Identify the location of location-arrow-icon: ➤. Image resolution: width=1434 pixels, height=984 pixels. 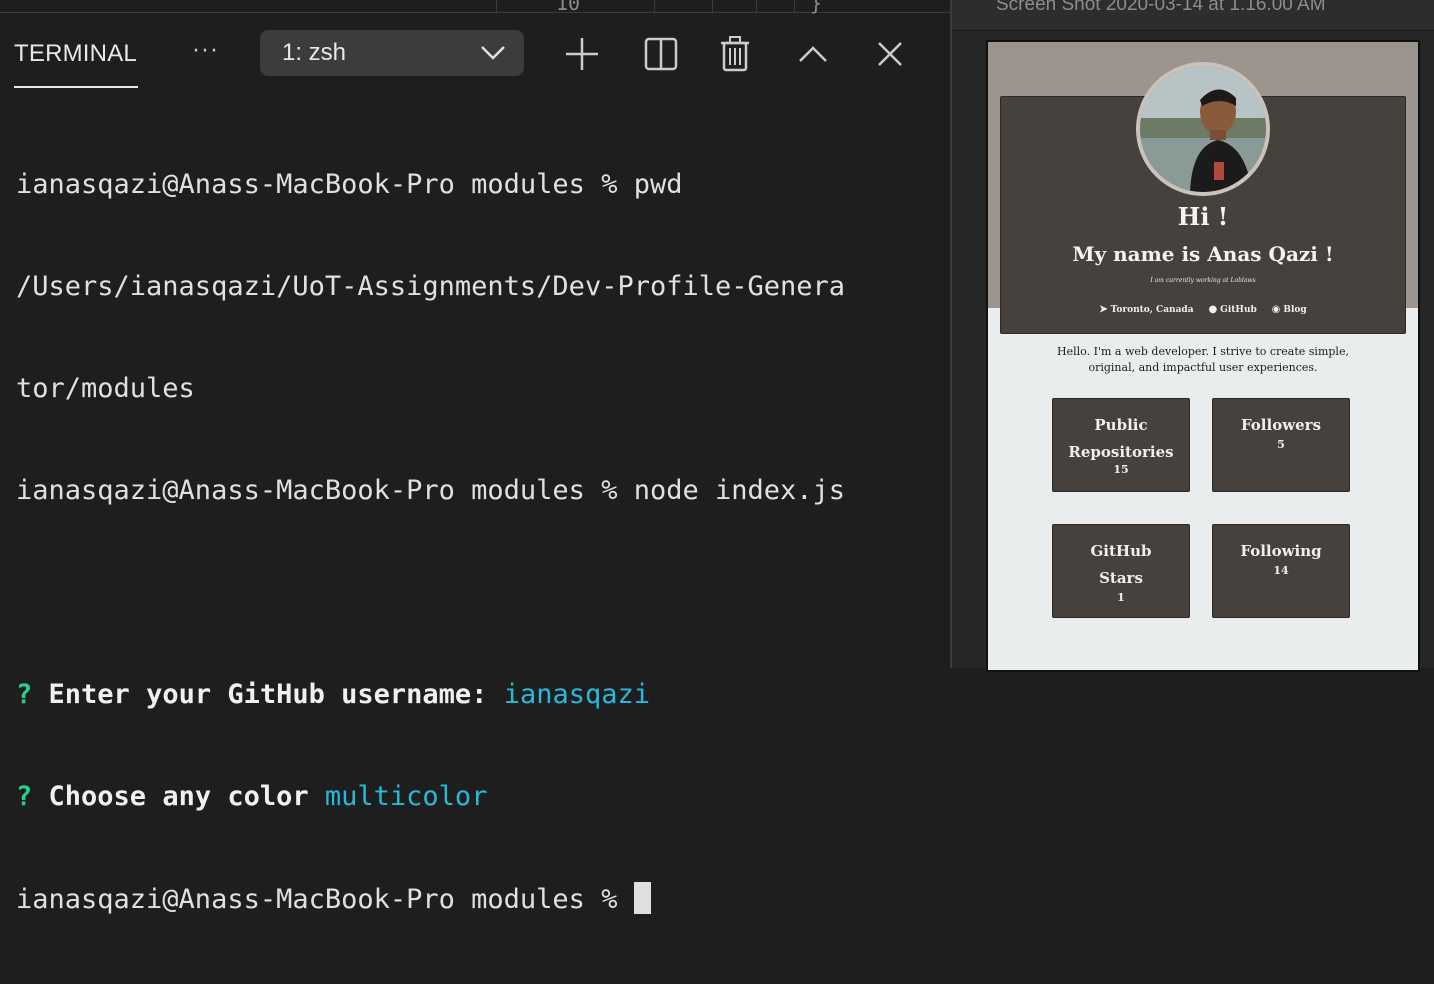
(1103, 309).